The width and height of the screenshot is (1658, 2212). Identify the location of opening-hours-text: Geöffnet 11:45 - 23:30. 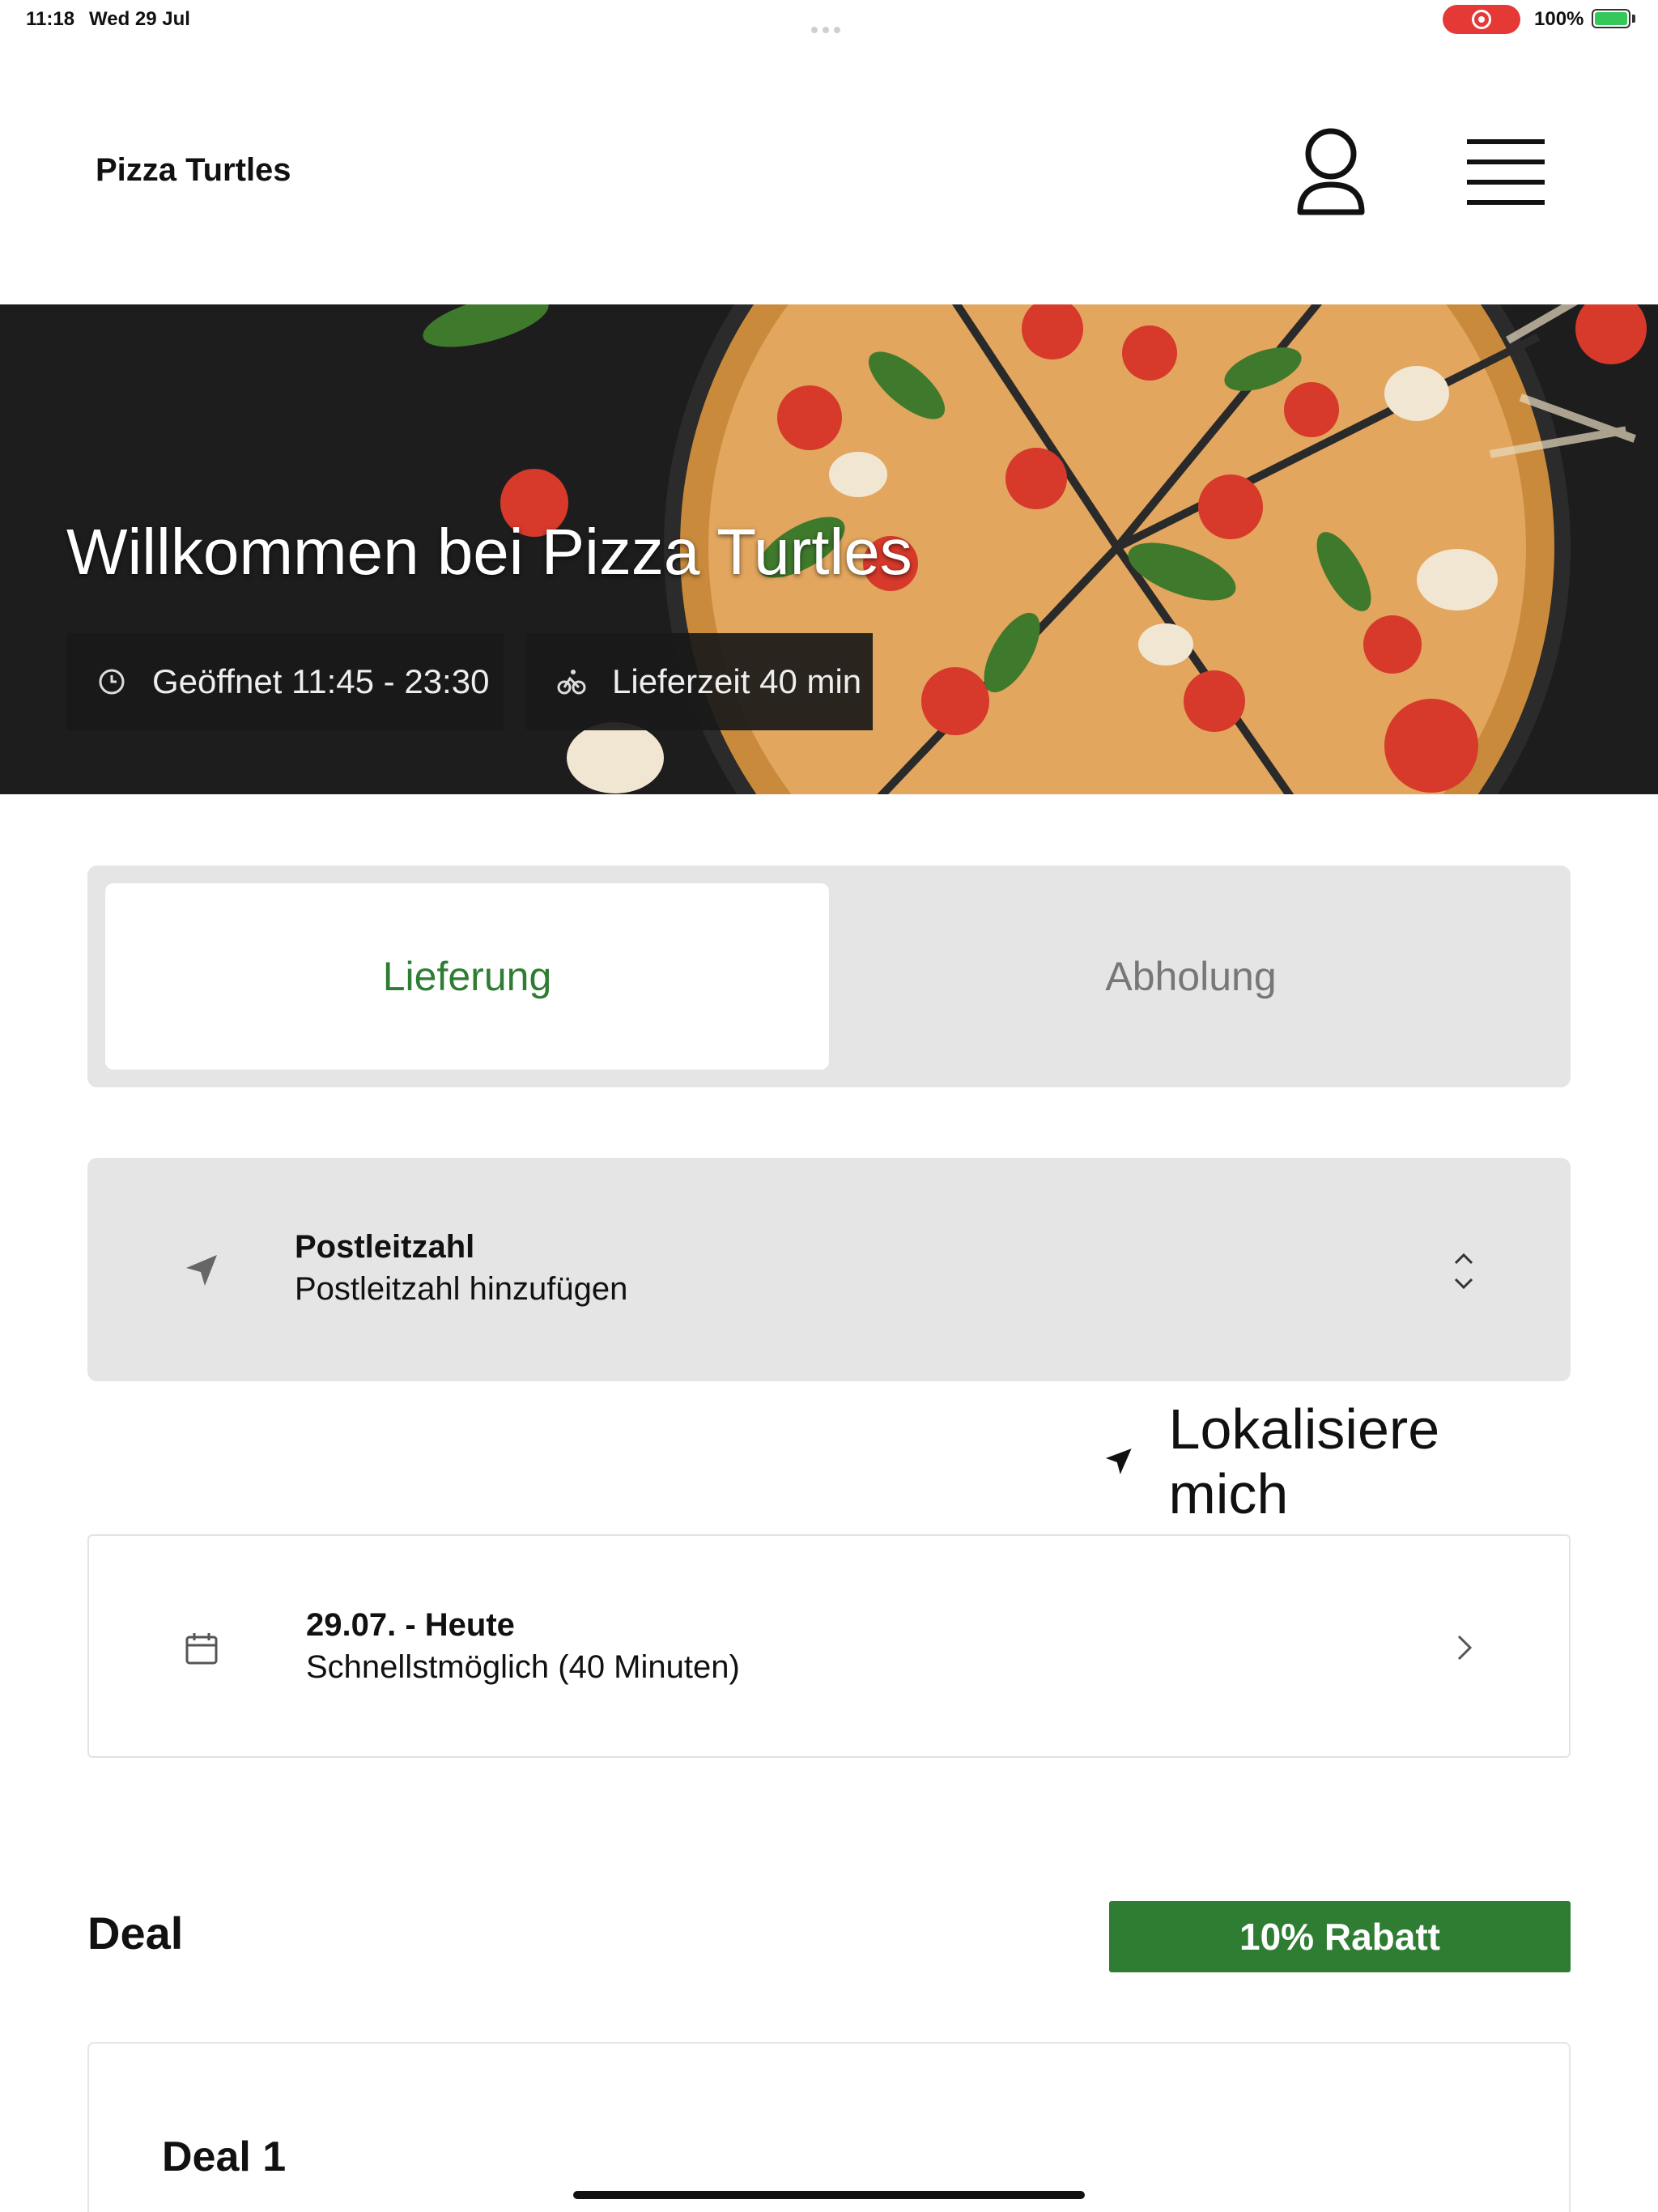
(321, 681).